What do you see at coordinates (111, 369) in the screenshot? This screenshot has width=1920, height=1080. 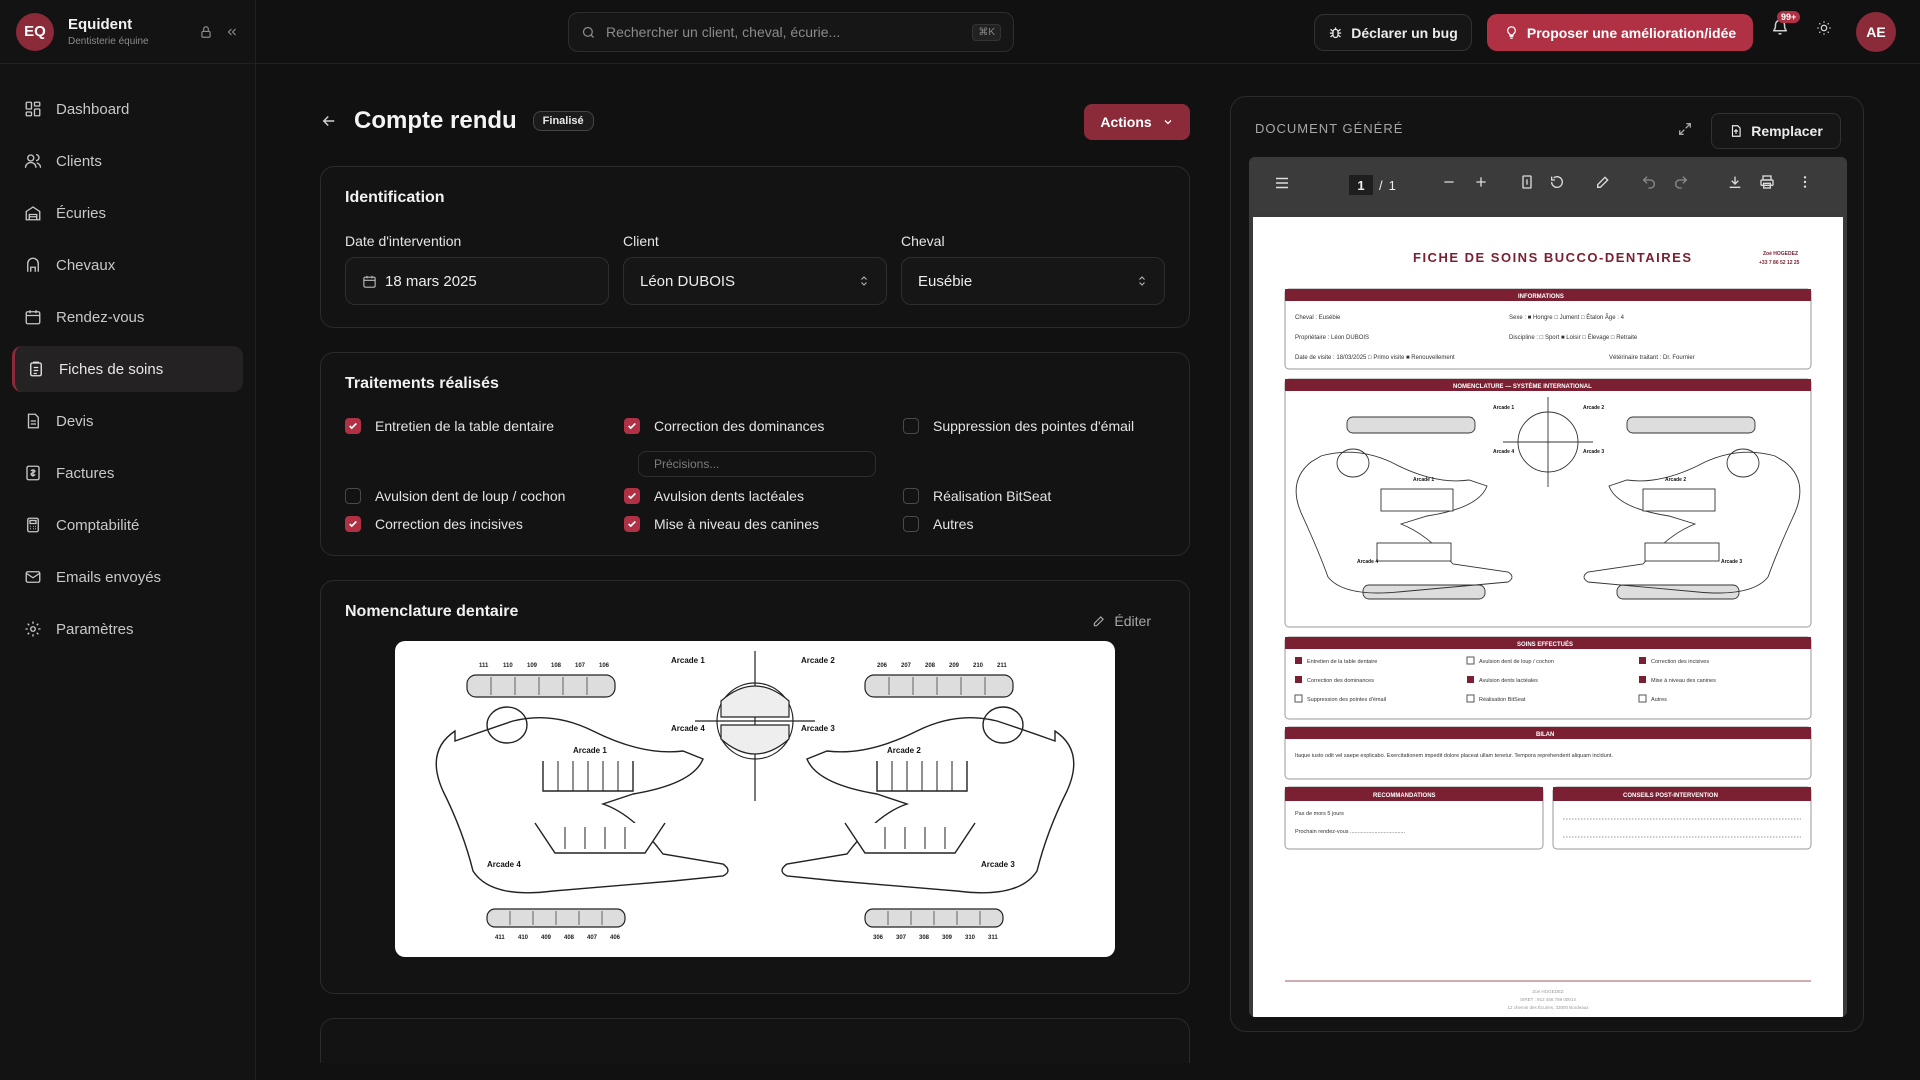 I see `sidebar-item-label: Fiches de soins` at bounding box center [111, 369].